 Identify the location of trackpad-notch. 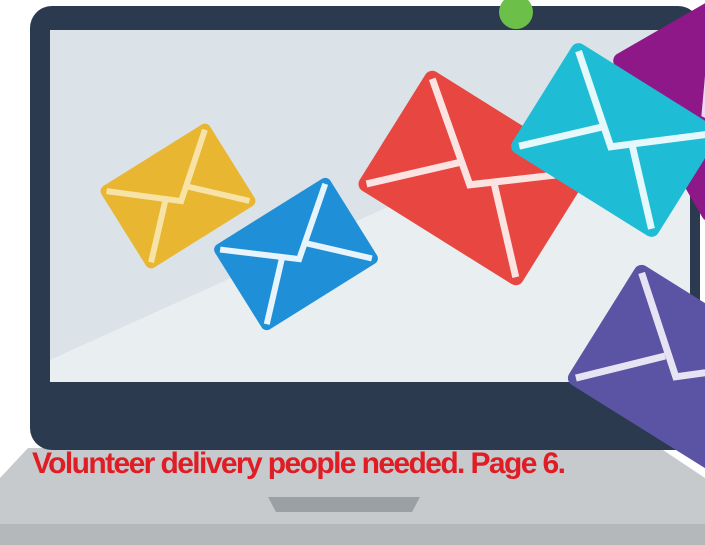
(344, 504).